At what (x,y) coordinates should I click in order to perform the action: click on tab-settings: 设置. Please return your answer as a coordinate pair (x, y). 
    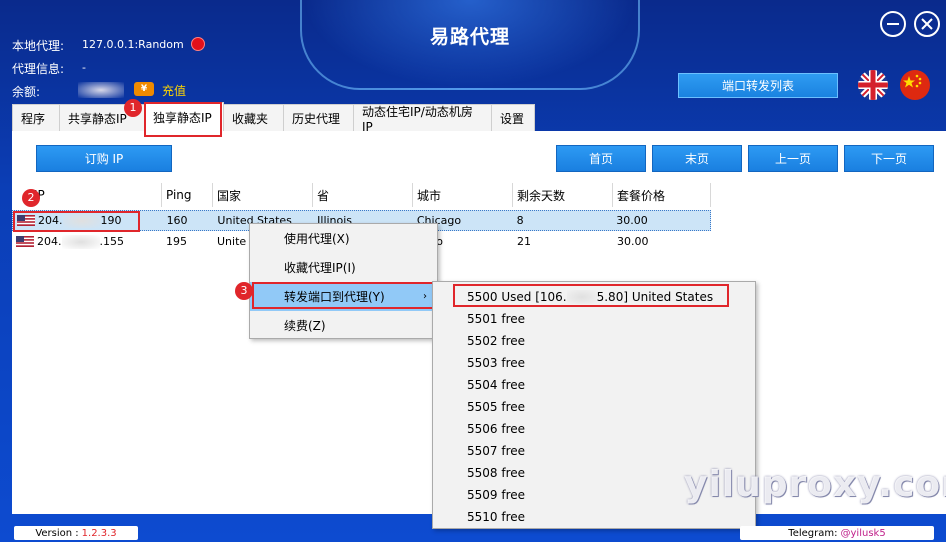
    Looking at the image, I should click on (513, 117).